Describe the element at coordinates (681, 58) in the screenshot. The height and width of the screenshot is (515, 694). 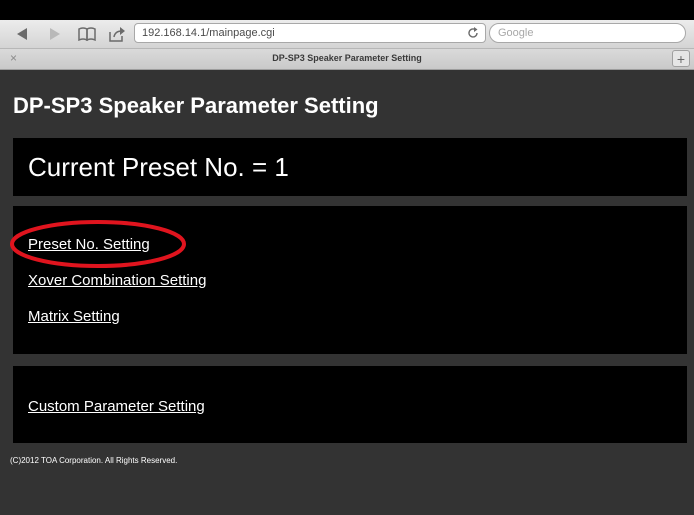
I see `add-tab-button: +` at that location.